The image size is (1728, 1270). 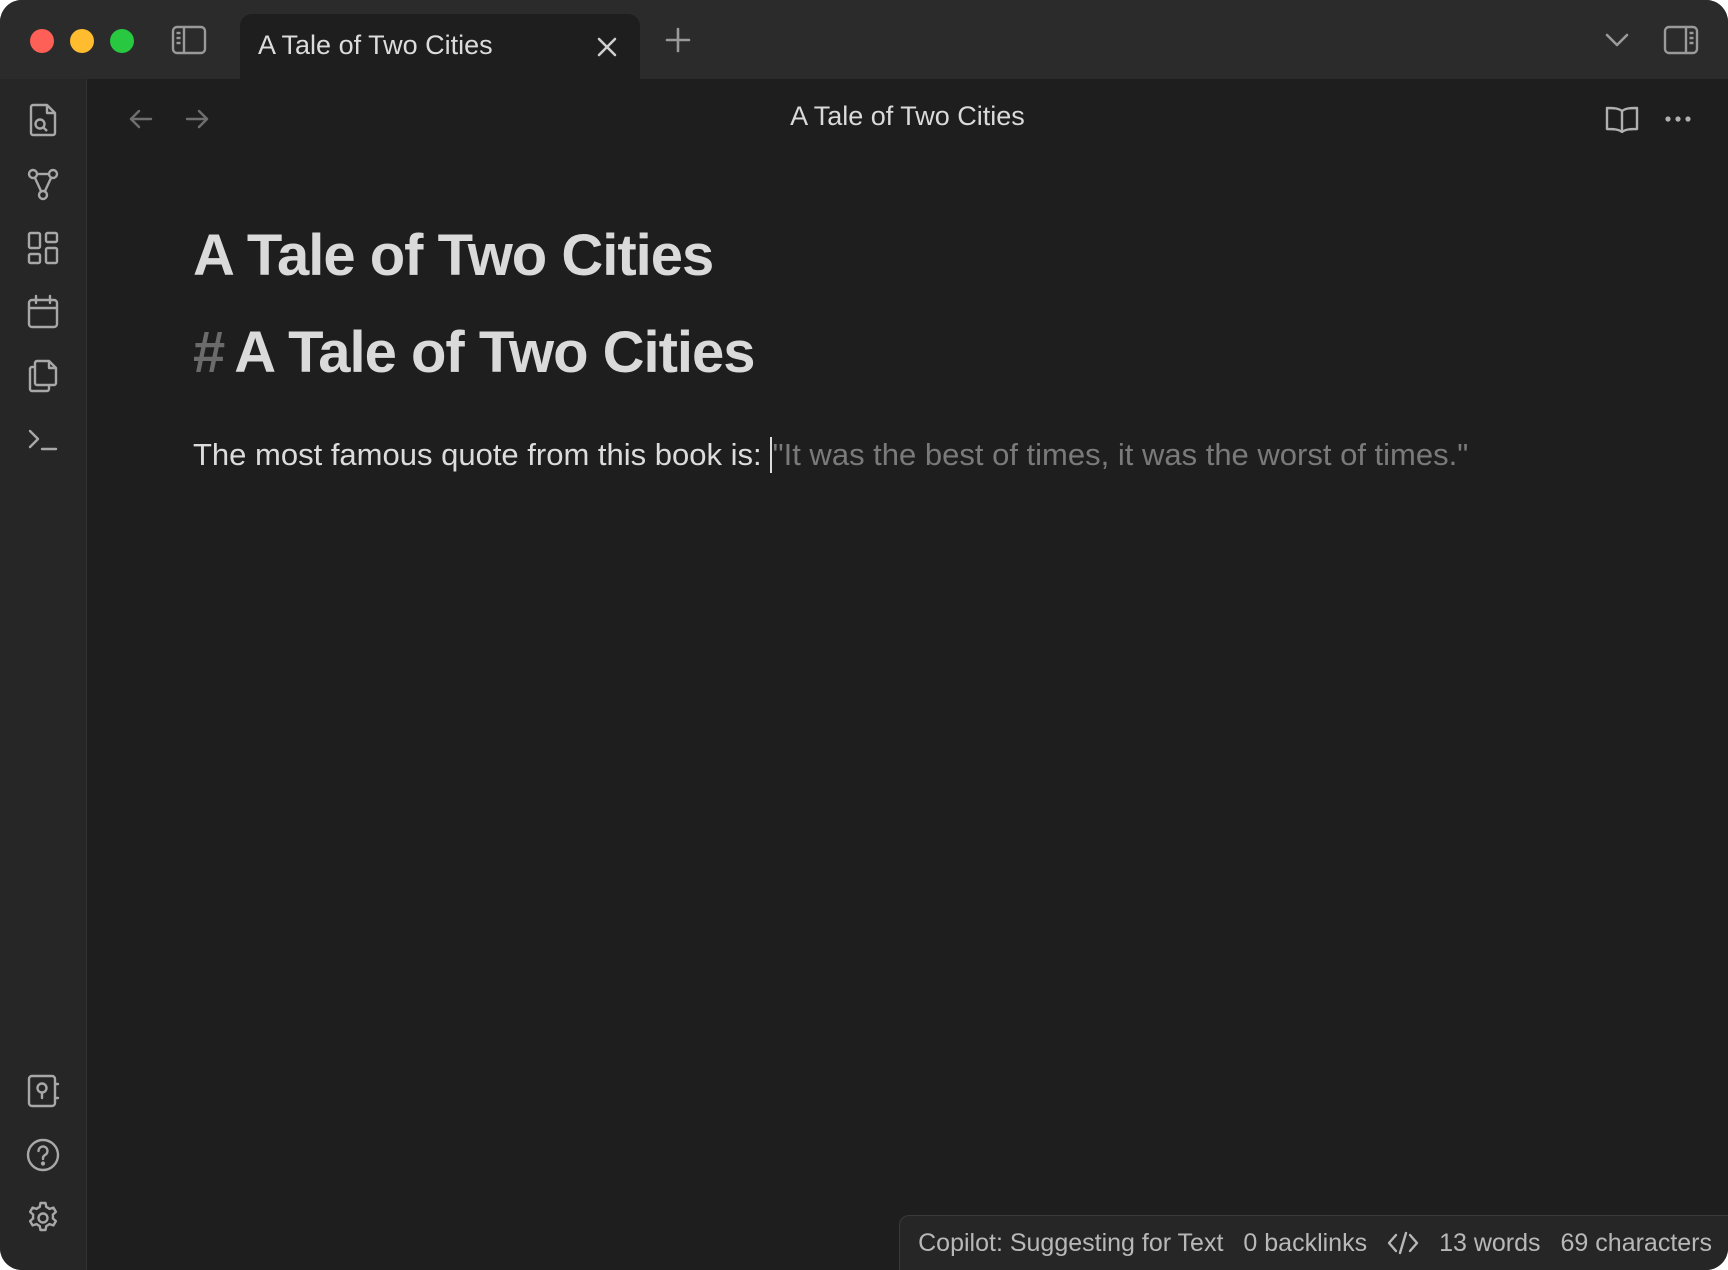 I want to click on close-icon, so click(x=607, y=47).